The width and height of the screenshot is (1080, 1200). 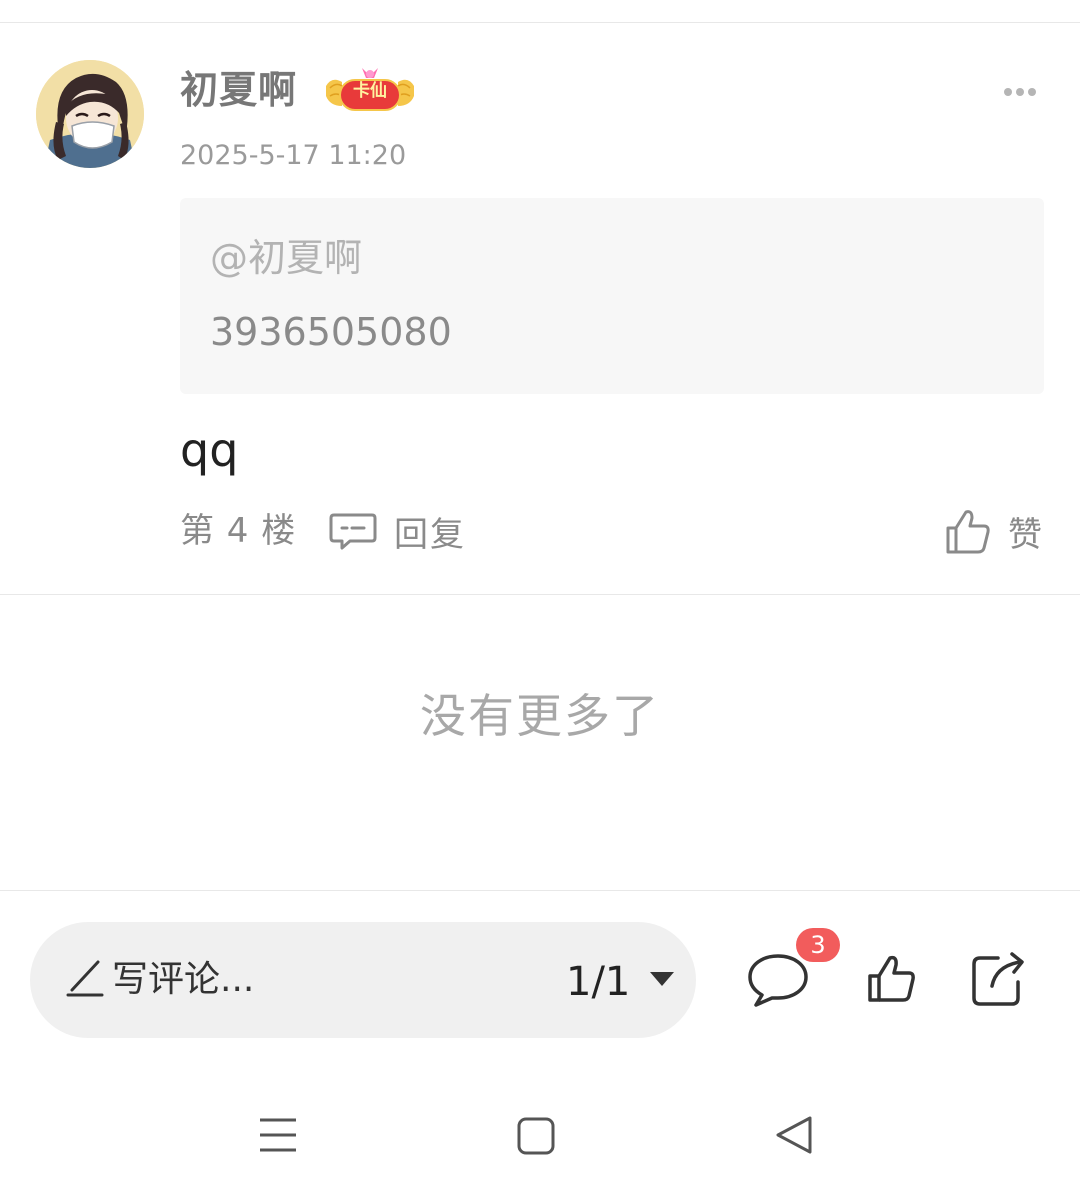 I want to click on reply-button: 回复, so click(x=397, y=531).